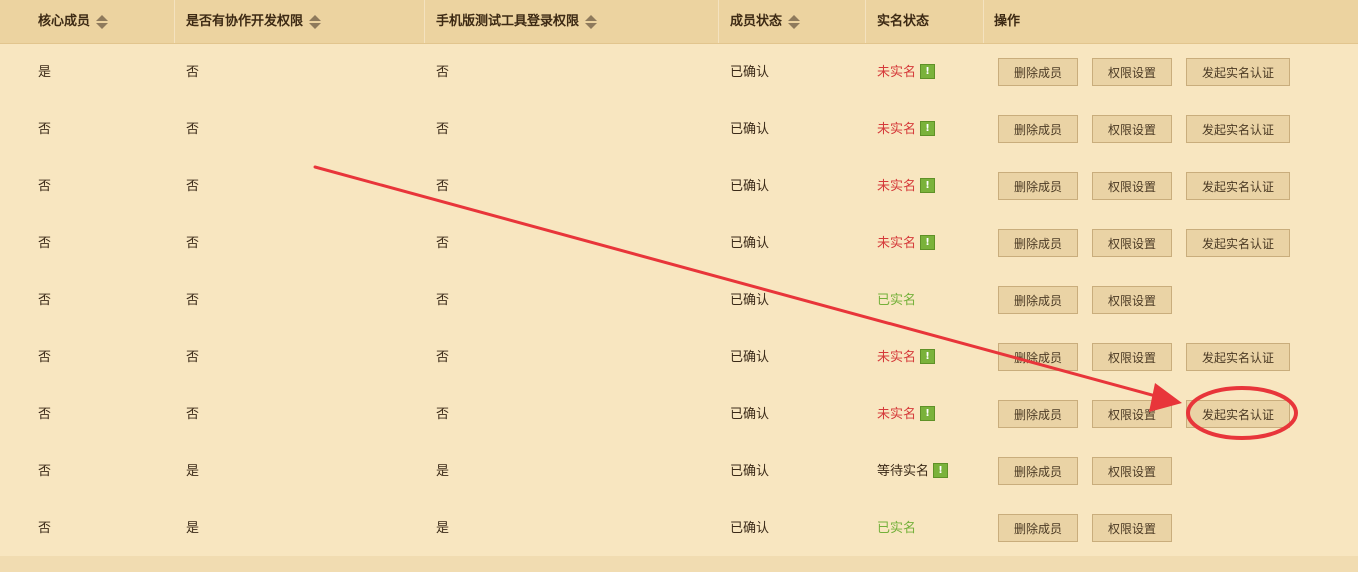  I want to click on header-actions: 操作, so click(1007, 21).